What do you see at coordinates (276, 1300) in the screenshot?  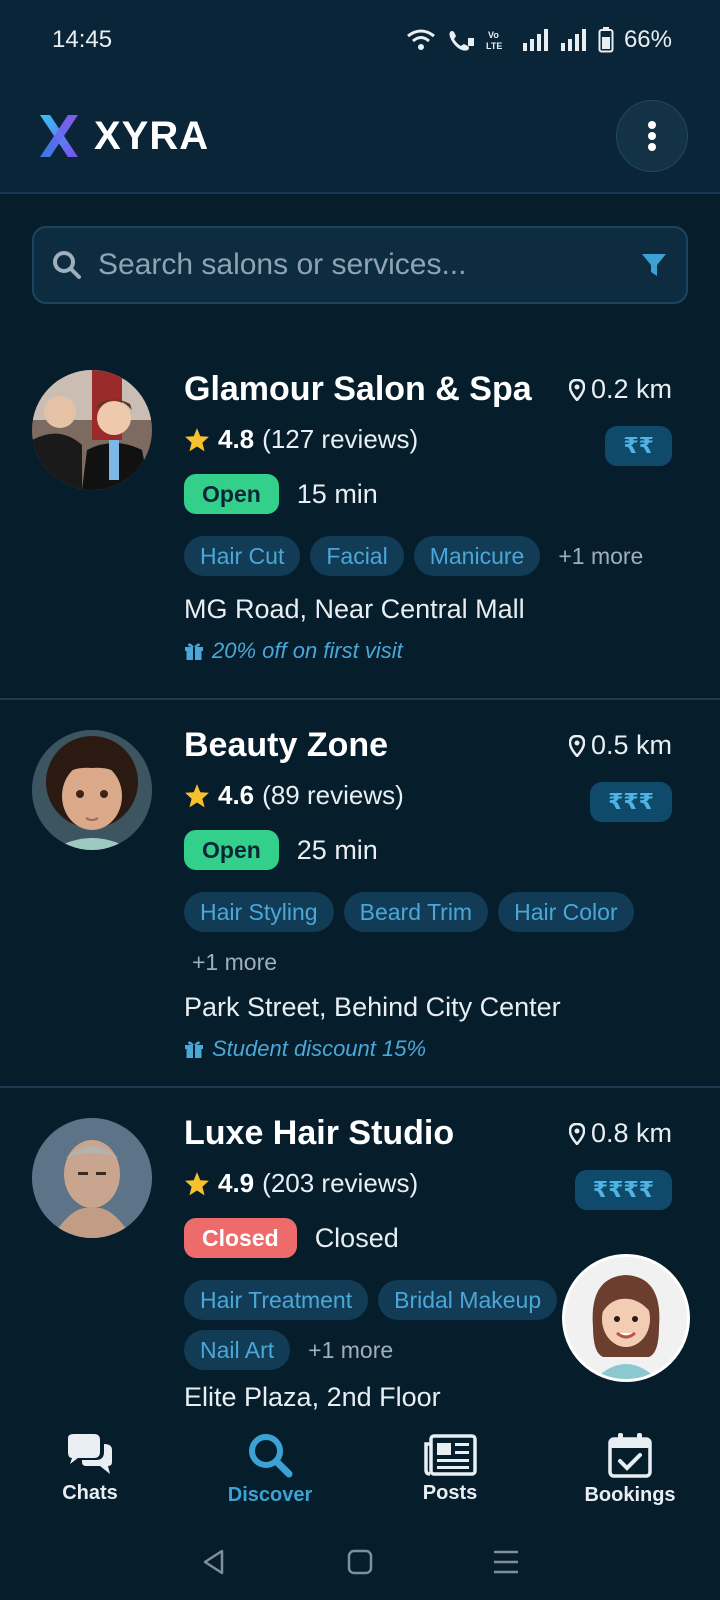 I see `service-tag: Hair Treatment` at bounding box center [276, 1300].